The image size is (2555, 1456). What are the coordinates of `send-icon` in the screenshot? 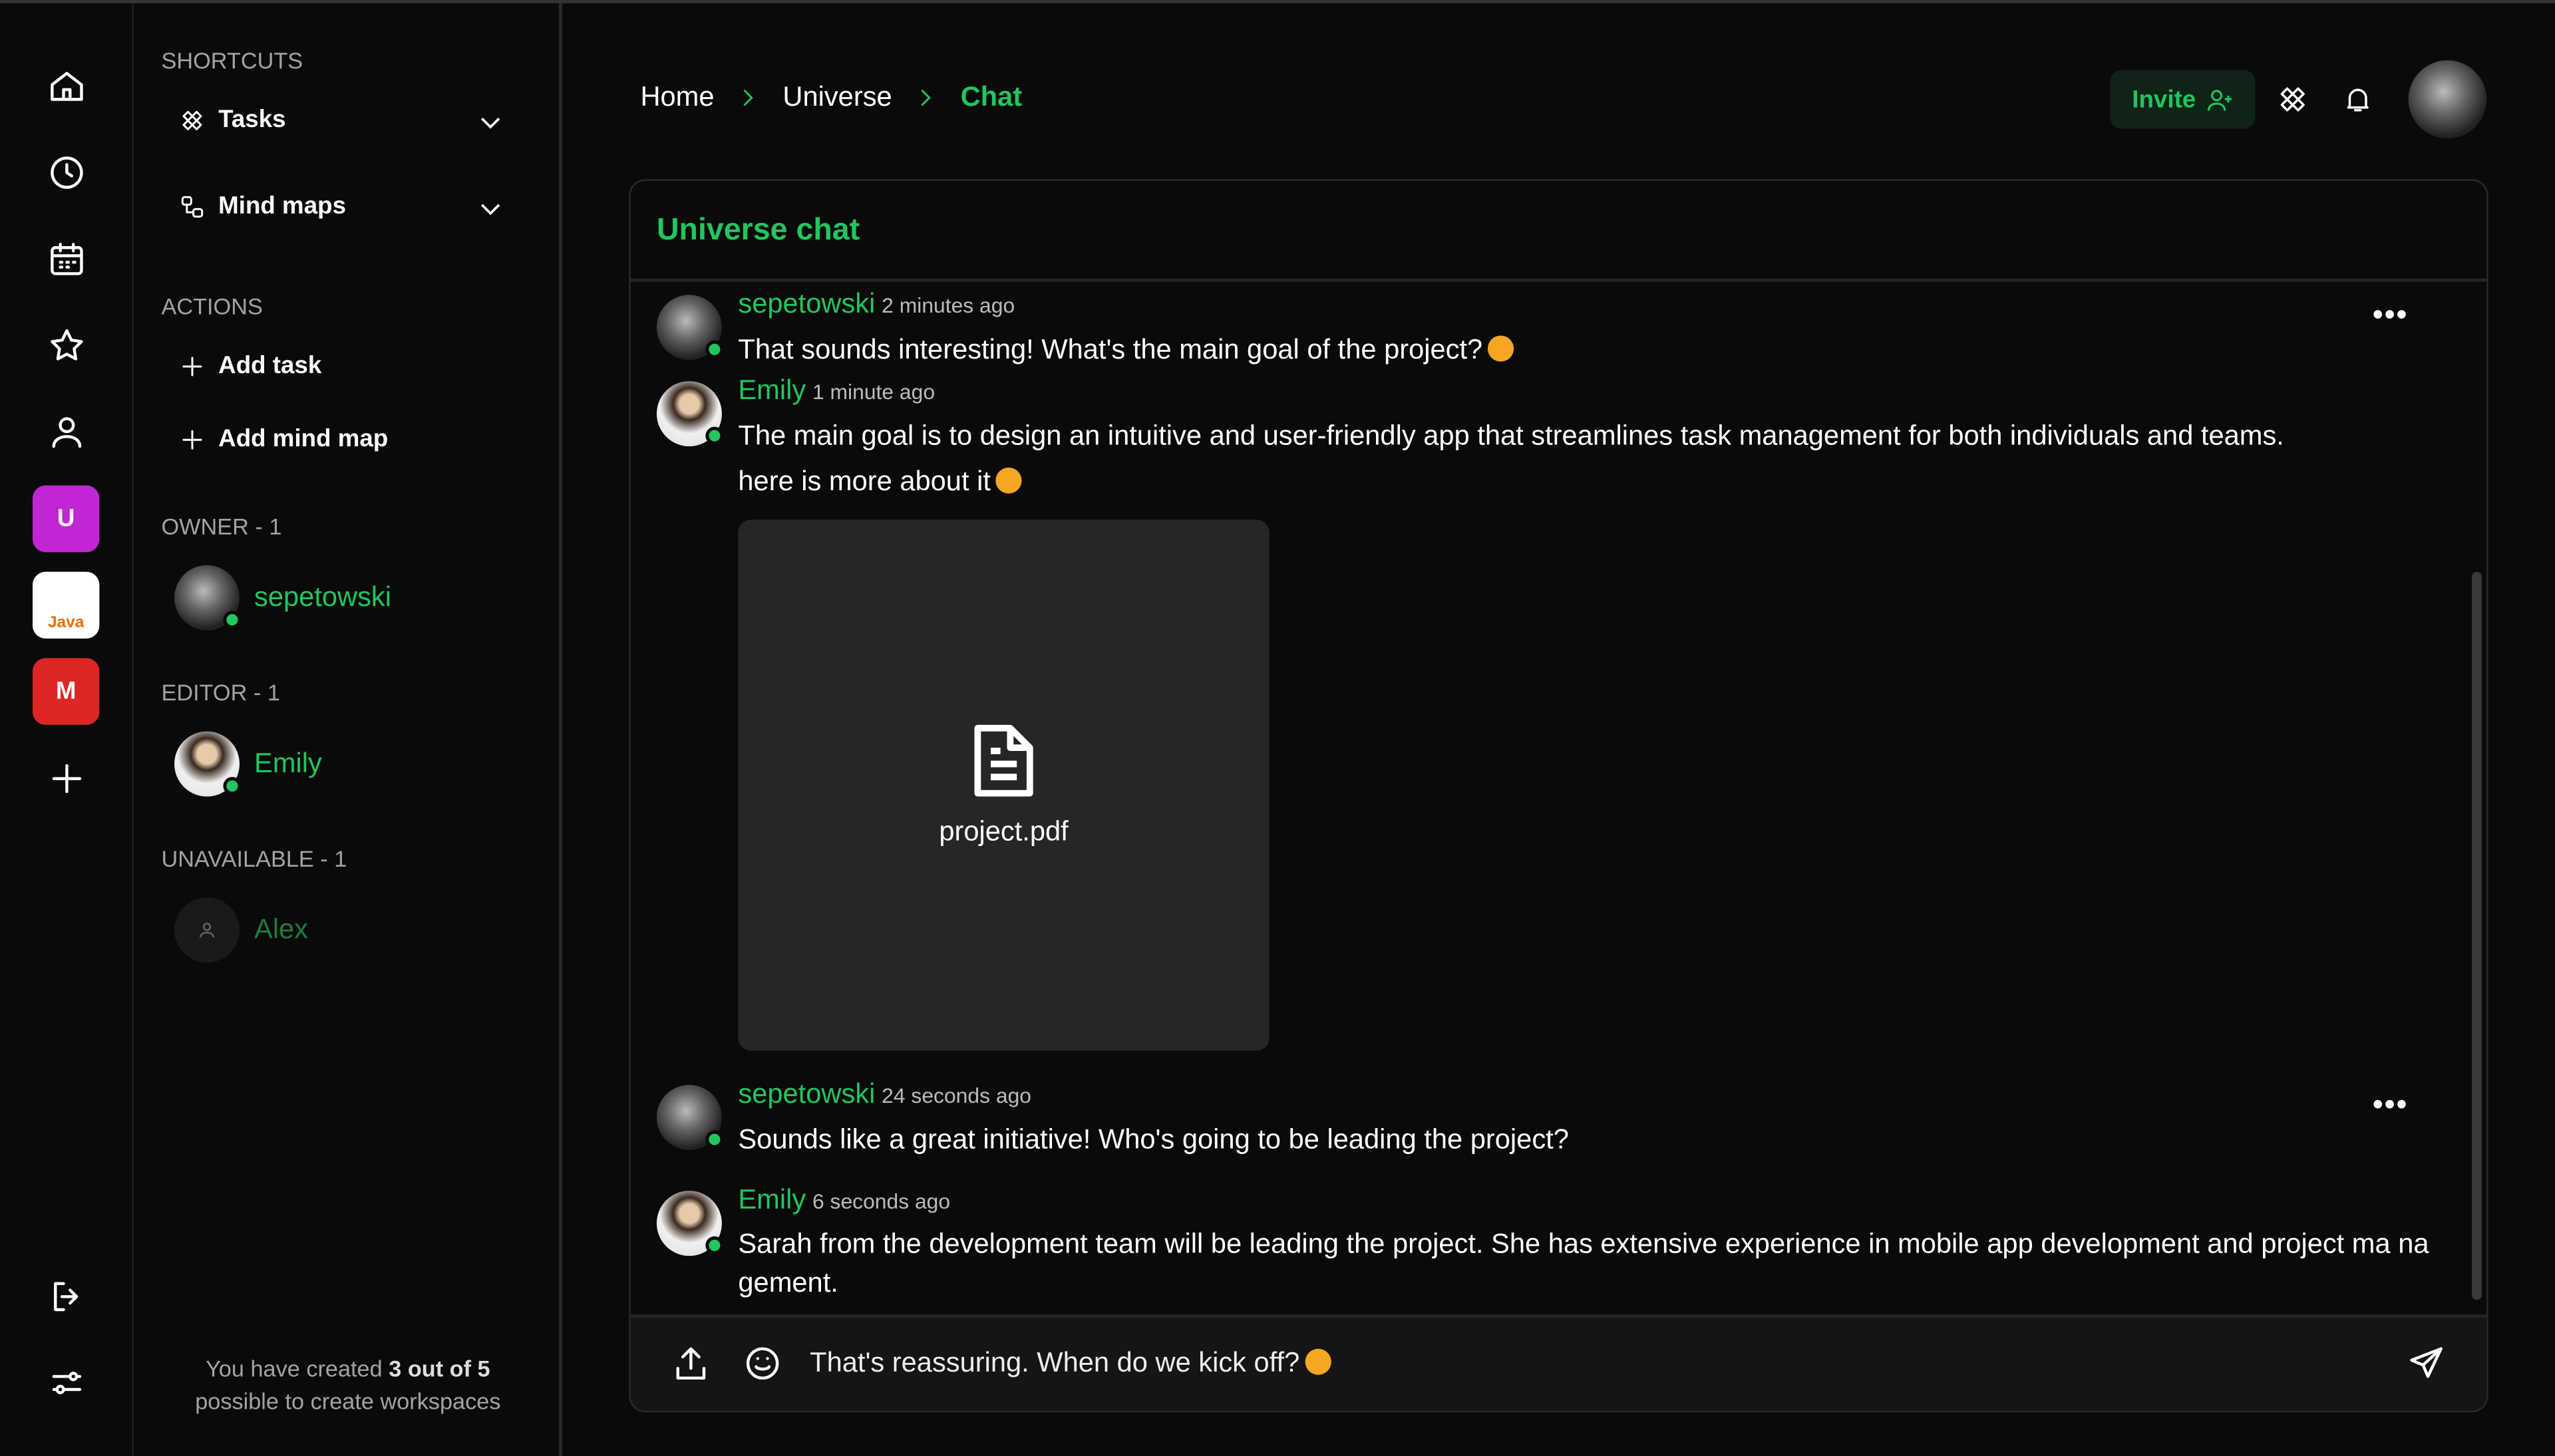 It's located at (2426, 1363).